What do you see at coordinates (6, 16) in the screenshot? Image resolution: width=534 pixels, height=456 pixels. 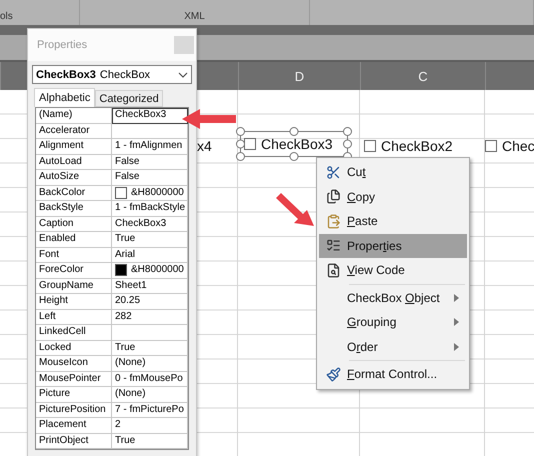 I see `ribbon-group-label: ols` at bounding box center [6, 16].